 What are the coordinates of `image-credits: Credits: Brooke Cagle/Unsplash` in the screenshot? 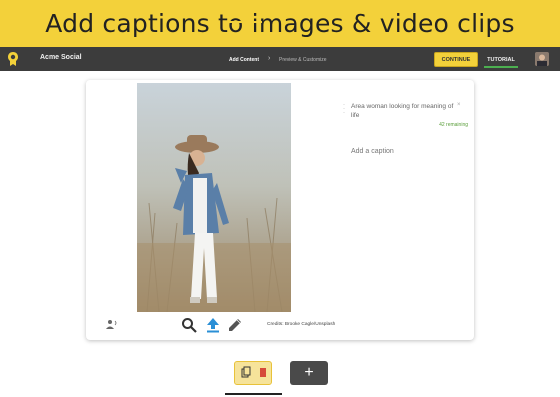 It's located at (301, 324).